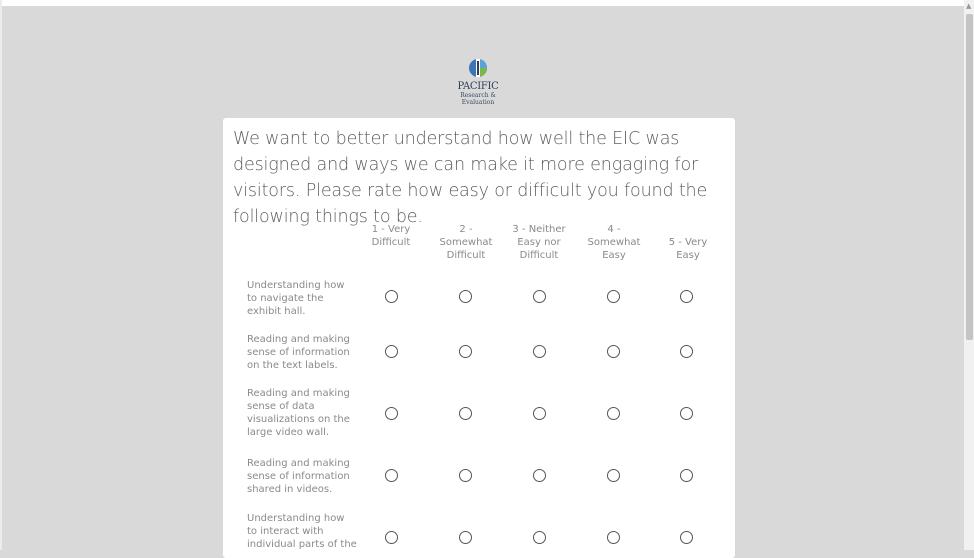  Describe the element at coordinates (539, 296) in the screenshot. I see `radio-row1-neither` at that location.